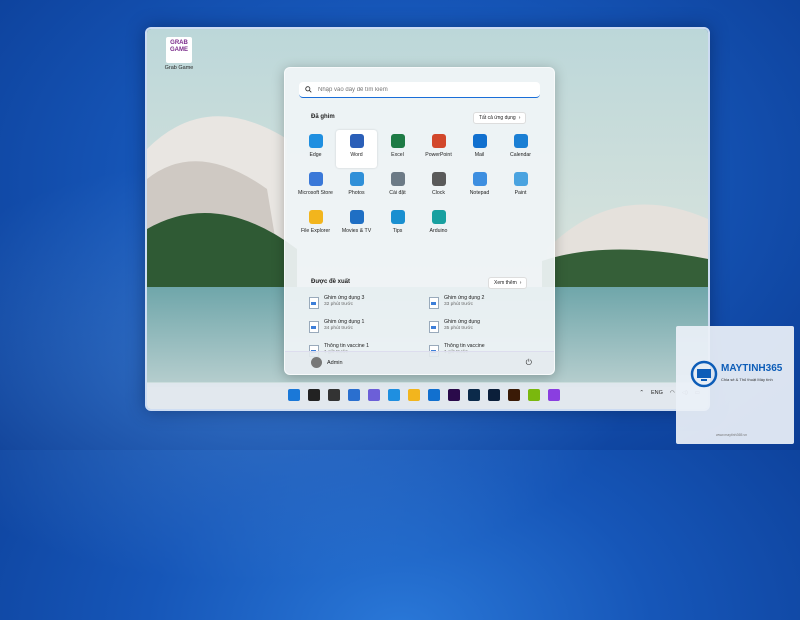 The width and height of the screenshot is (800, 620). Describe the element at coordinates (315, 155) in the screenshot. I see `pinned-app-label: Edge` at that location.